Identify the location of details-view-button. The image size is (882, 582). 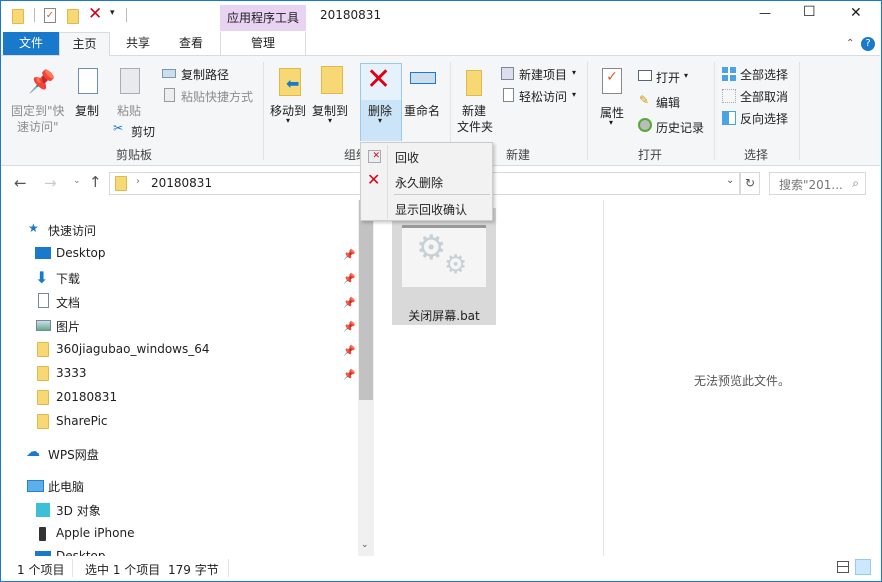
(843, 567).